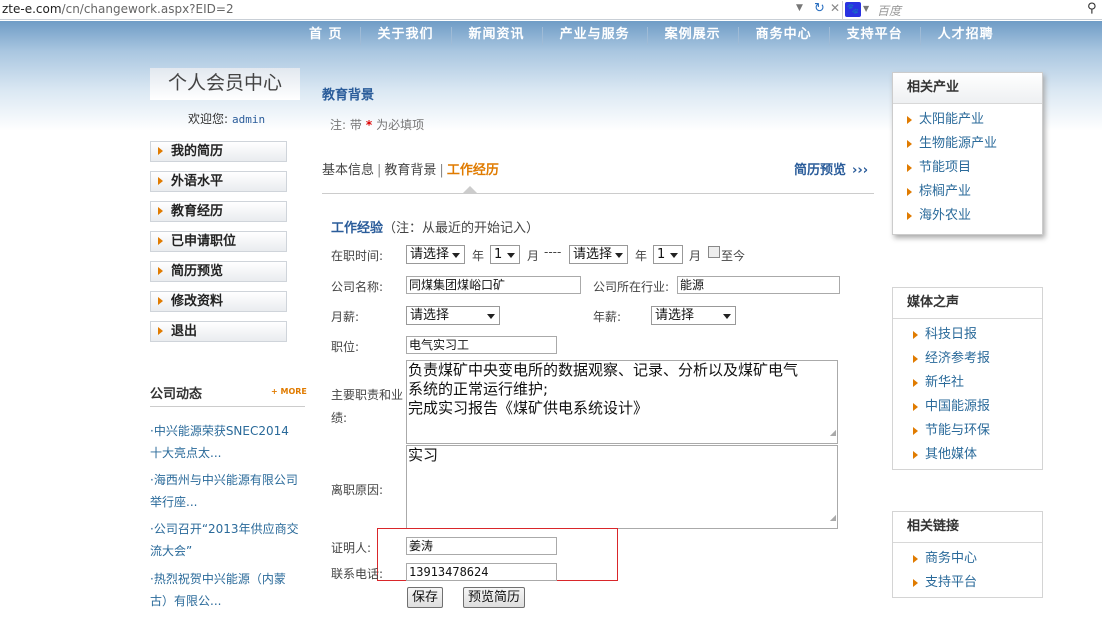  I want to click on end-year-select: 请选择, so click(598, 254).